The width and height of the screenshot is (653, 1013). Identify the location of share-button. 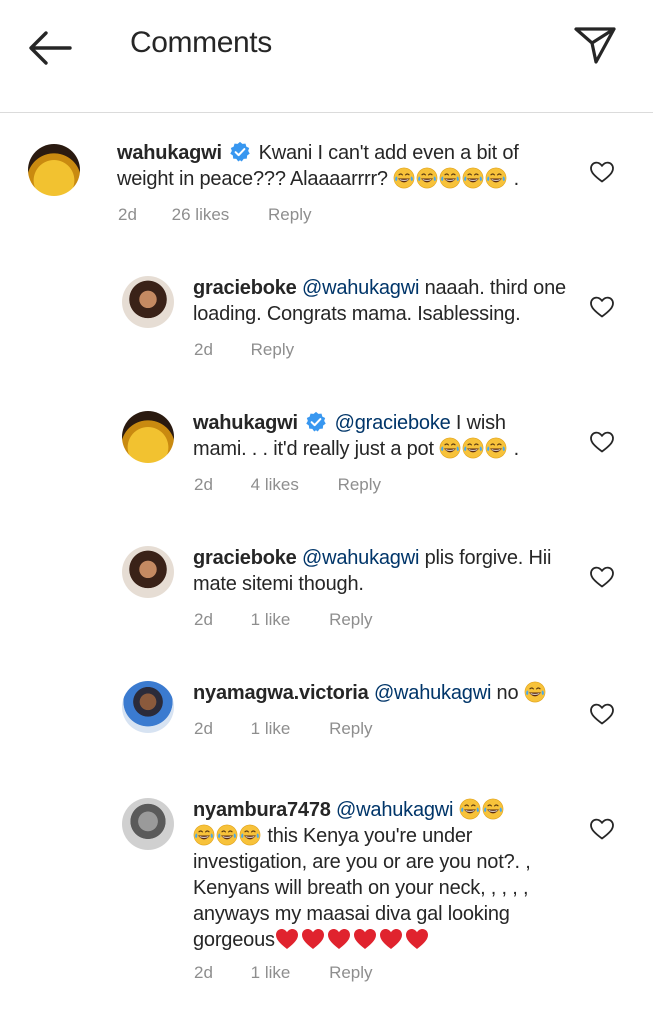
(595, 45).